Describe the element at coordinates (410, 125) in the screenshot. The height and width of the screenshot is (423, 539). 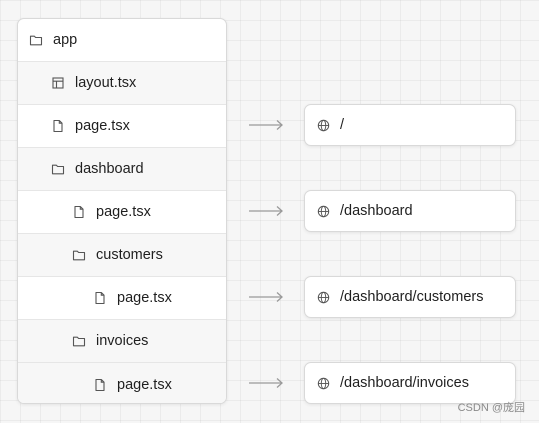
I see `route-root: /` at that location.